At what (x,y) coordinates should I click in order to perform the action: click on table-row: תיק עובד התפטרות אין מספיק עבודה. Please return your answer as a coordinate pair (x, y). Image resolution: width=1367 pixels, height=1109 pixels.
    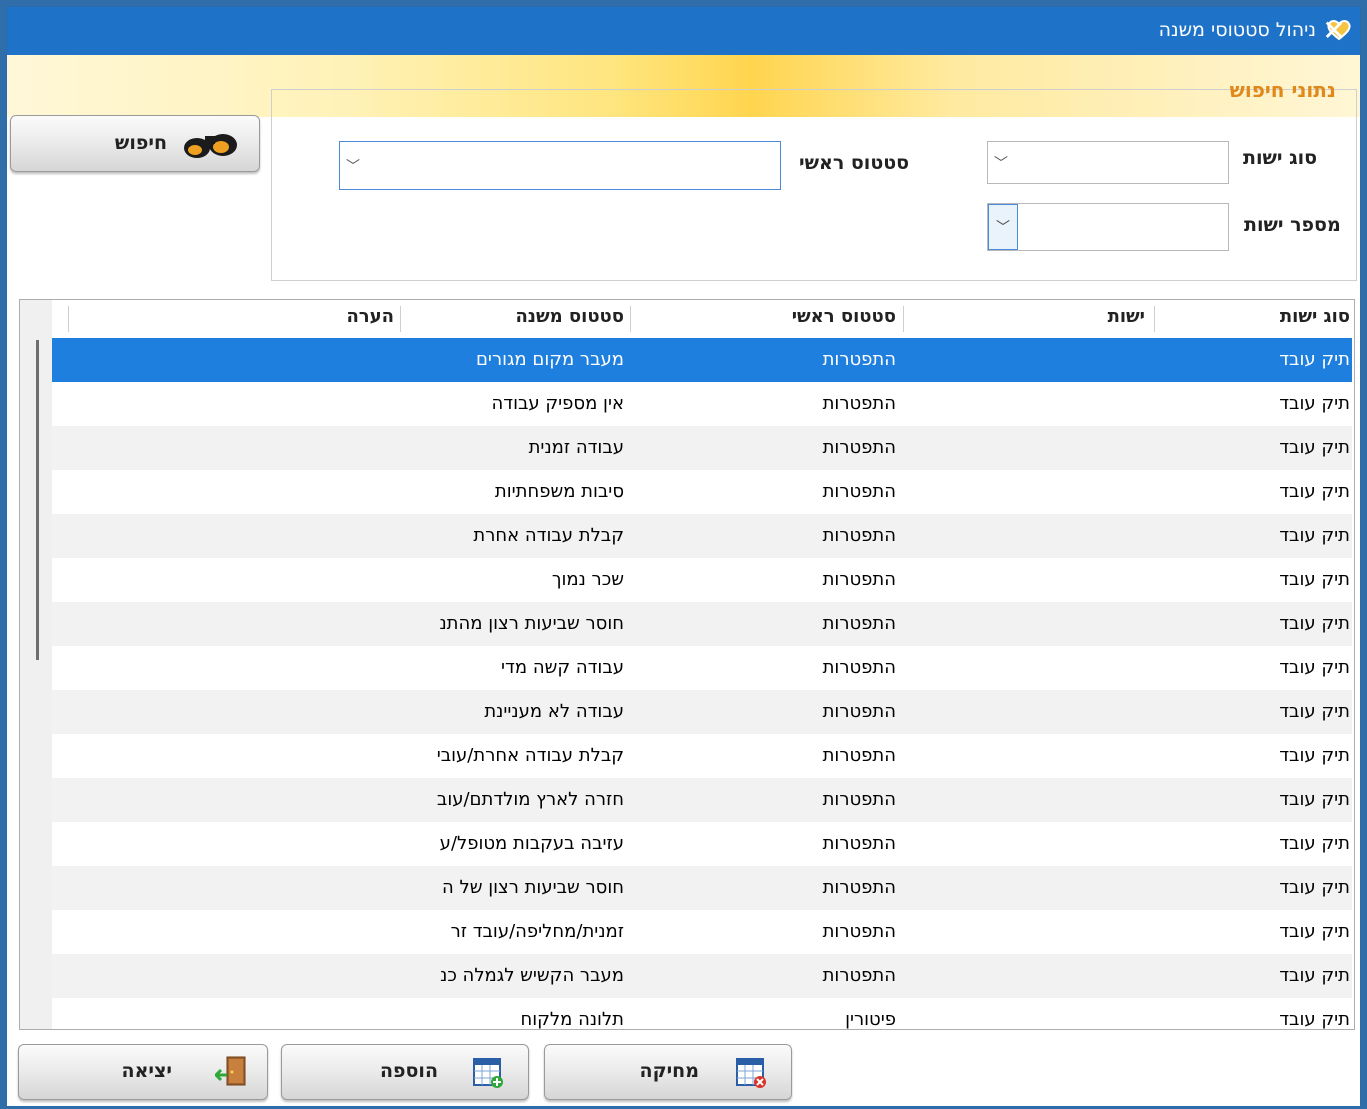
    Looking at the image, I should click on (702, 404).